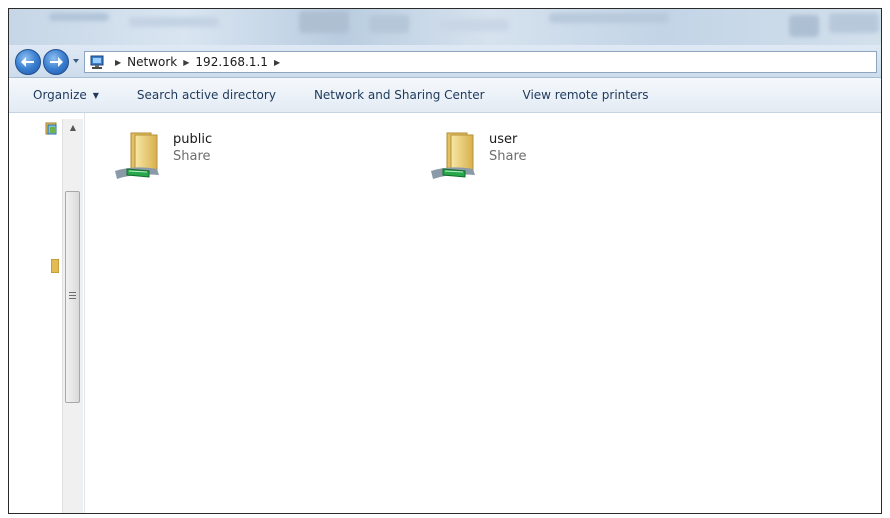 The height and width of the screenshot is (518, 890). I want to click on navigation-bar: ▶ Network ▶ 192.168.1.1 ▶, so click(445, 61).